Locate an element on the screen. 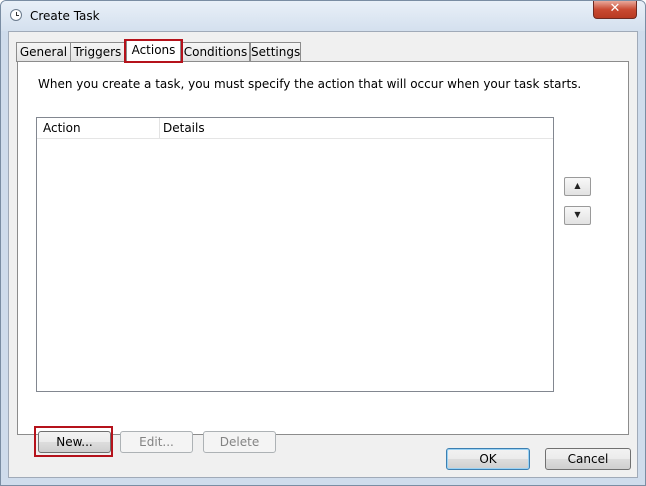  ok-button: OK is located at coordinates (488, 459).